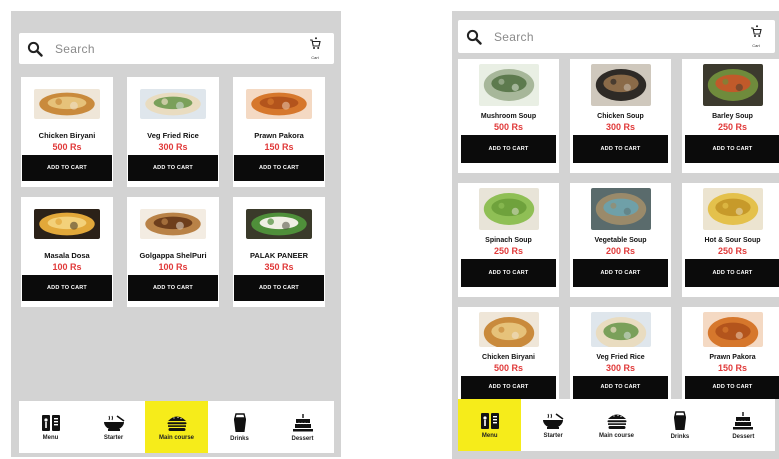 The image size is (779, 459). I want to click on item-name: Veg Fried Rice, so click(620, 357).